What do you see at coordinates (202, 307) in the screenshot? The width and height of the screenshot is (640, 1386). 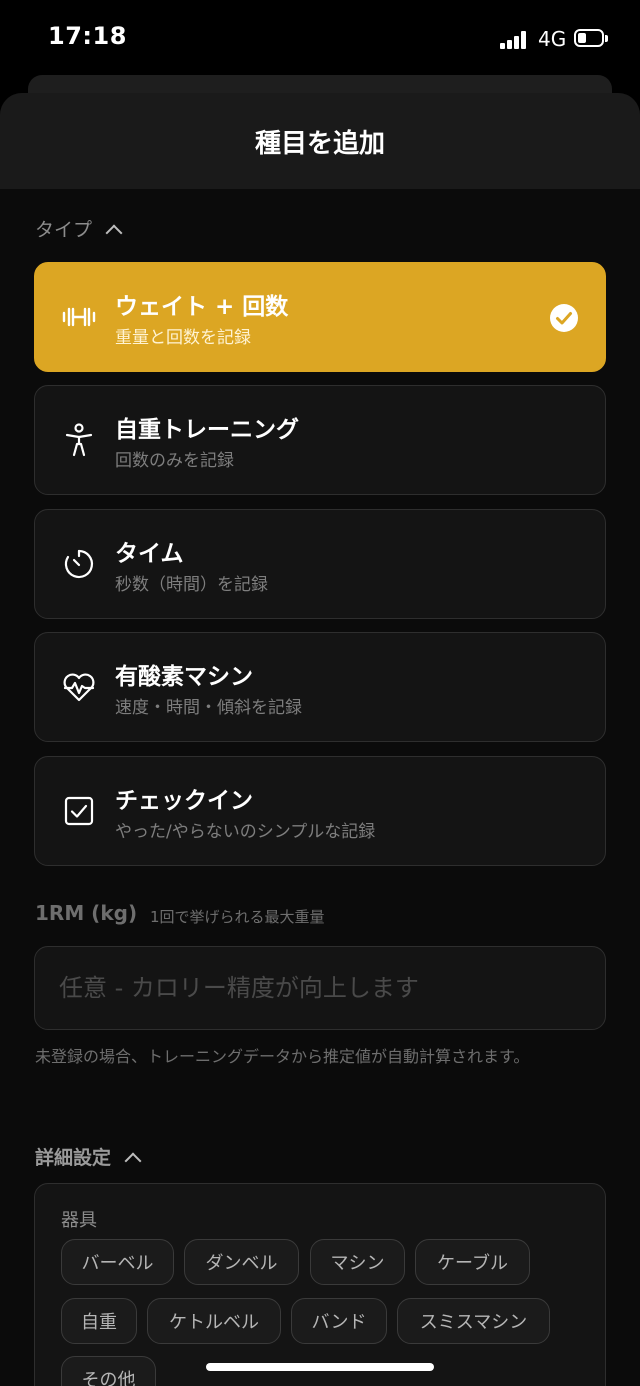 I see `type-option-title: ウェイト + 回数` at bounding box center [202, 307].